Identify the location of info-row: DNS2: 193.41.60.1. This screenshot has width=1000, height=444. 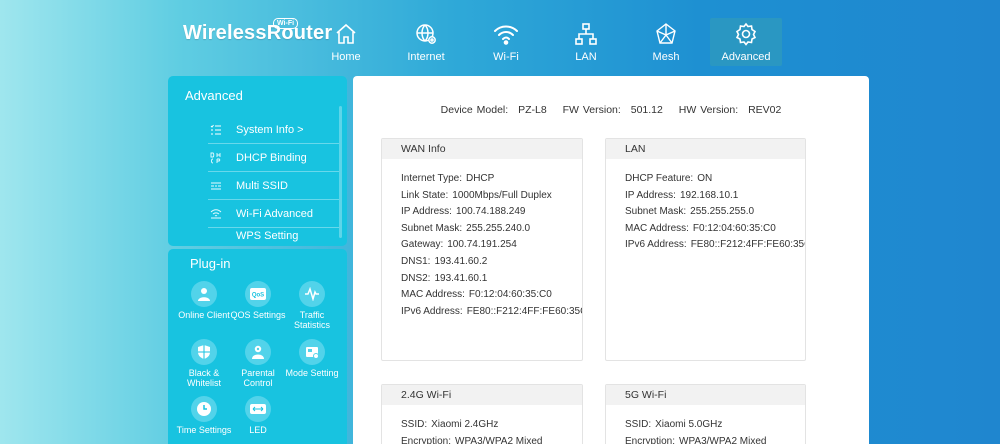
(444, 278).